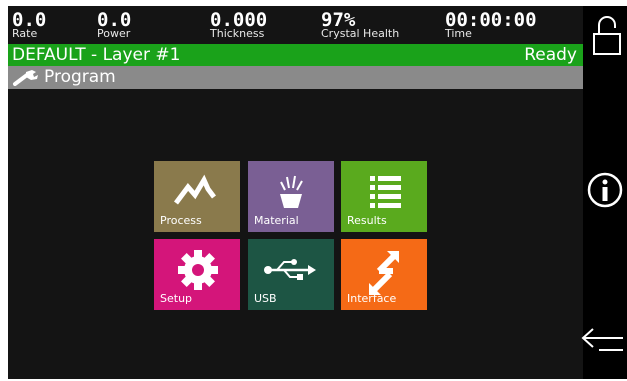  Describe the element at coordinates (384, 196) in the screenshot. I see `results-tile: Results` at that location.